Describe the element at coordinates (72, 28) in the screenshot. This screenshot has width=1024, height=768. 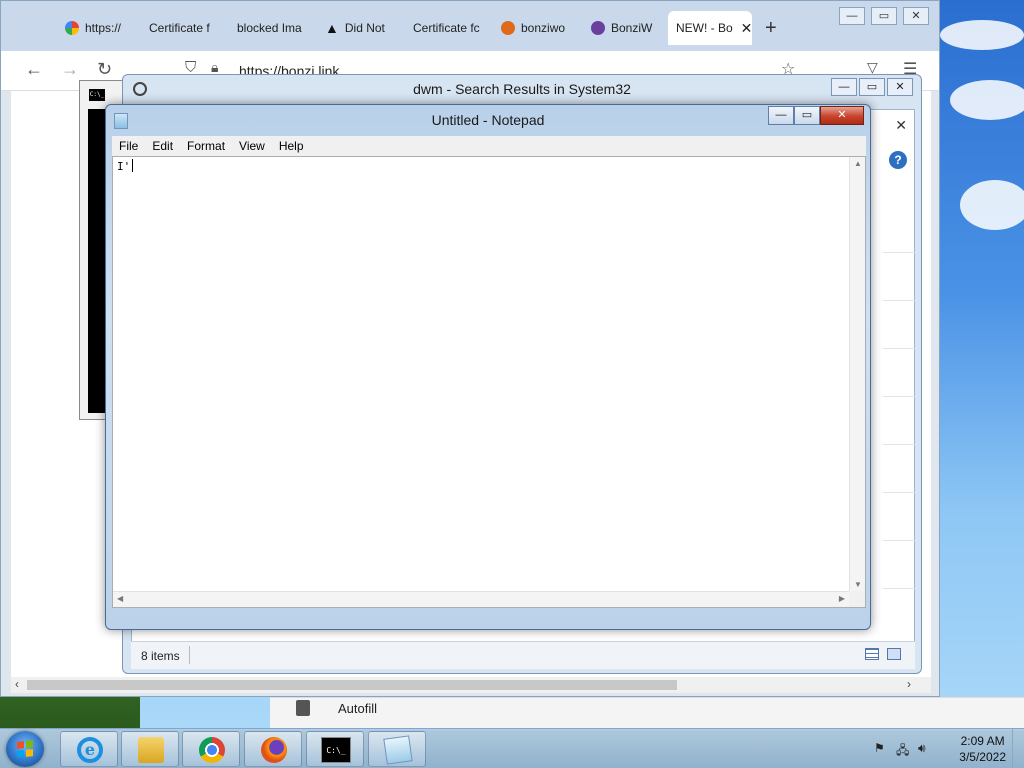
I see `google-icon` at that location.